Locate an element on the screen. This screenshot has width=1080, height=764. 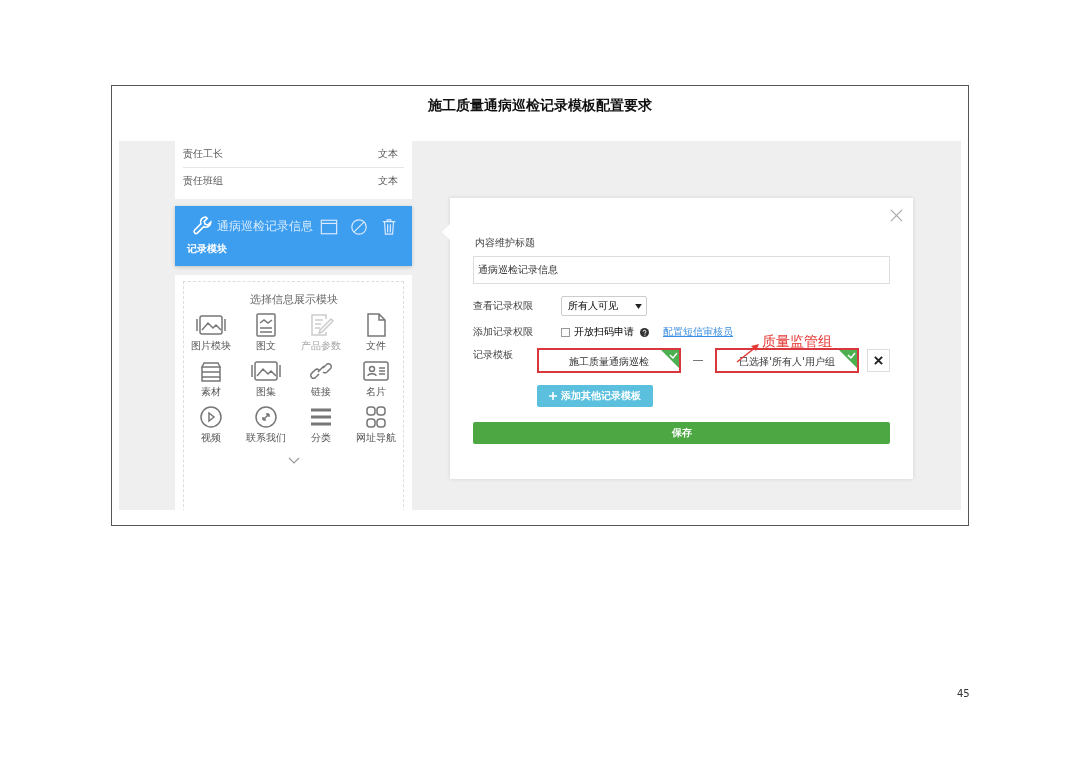
group-select: 已选择'所有人'用户组 is located at coordinates (787, 360).